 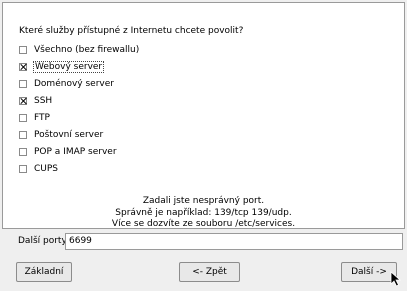 I want to click on service-item: Webový server, so click(x=62, y=67).